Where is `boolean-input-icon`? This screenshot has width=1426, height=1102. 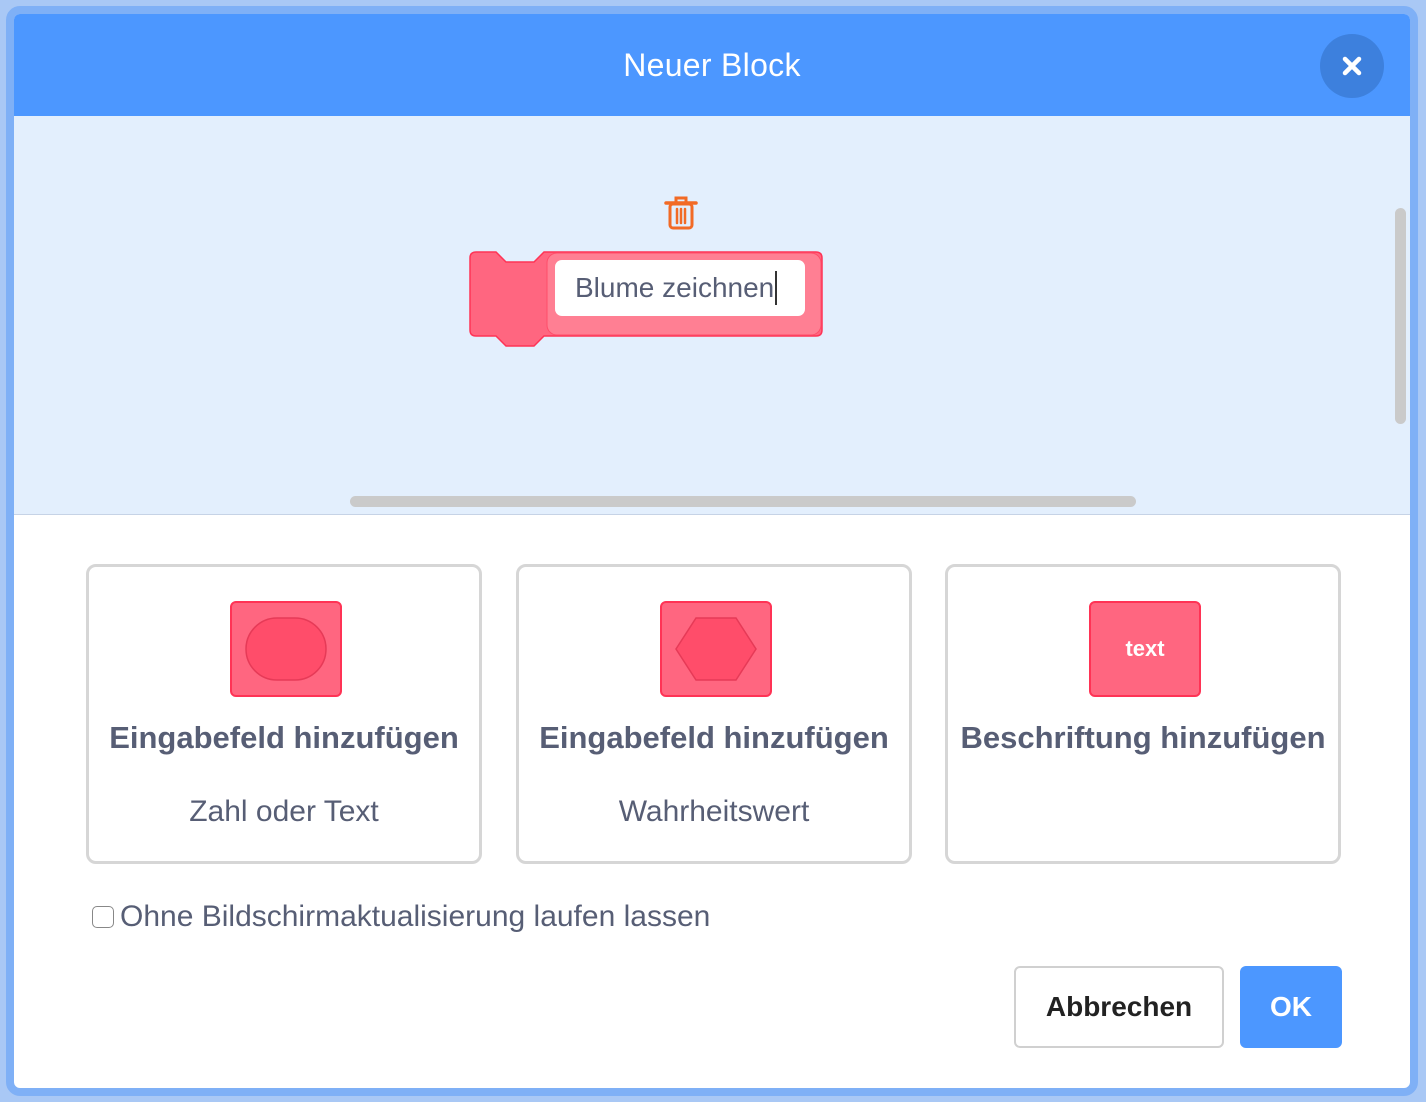
boolean-input-icon is located at coordinates (716, 649).